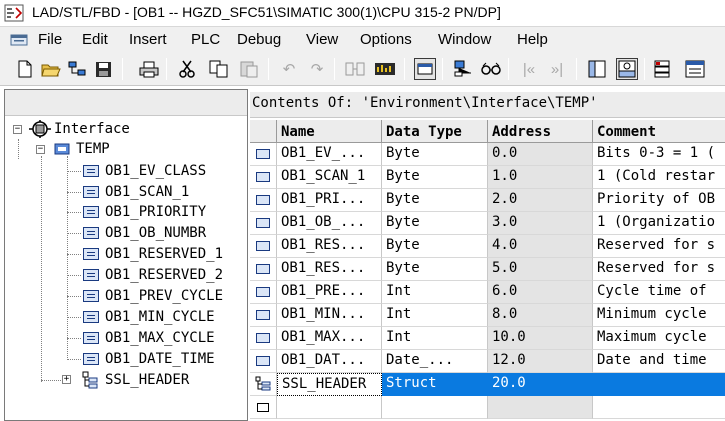 The height and width of the screenshot is (421, 725). I want to click on table-row: OB1_DAT... Date_... 12.0 Date and time, so click(487, 361).